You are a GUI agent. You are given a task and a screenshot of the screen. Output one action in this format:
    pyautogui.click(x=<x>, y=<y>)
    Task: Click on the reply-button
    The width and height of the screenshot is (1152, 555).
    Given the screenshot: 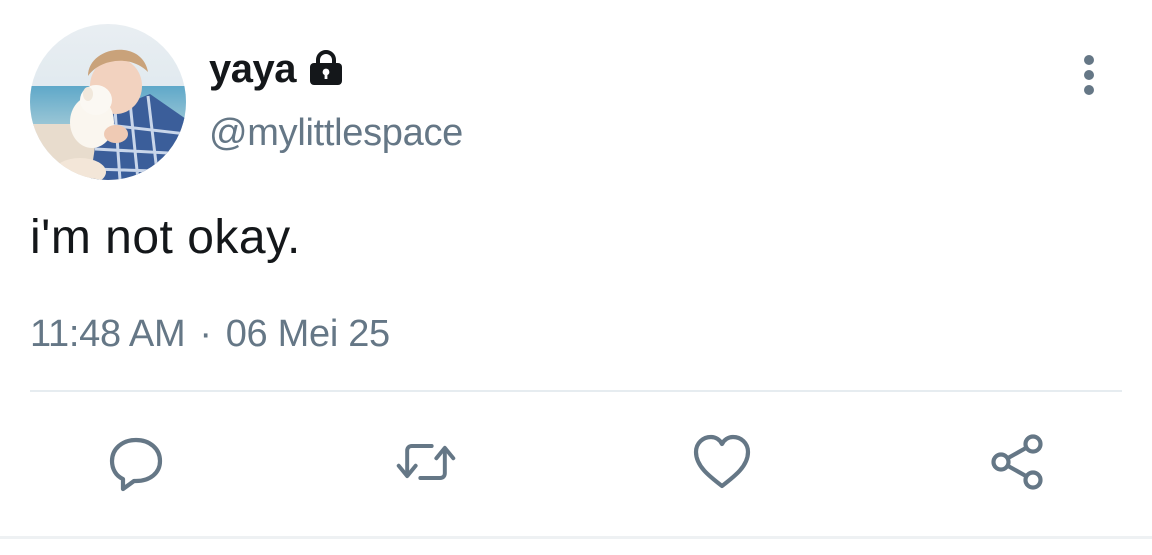 What is the action you would take?
    pyautogui.click(x=136, y=462)
    